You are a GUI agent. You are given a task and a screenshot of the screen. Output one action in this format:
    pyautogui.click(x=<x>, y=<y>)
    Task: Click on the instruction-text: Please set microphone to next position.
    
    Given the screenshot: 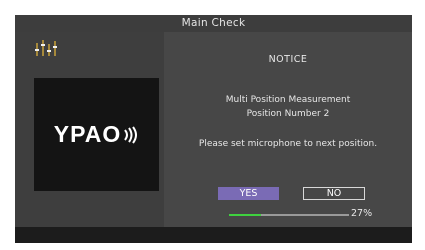 What is the action you would take?
    pyautogui.click(x=288, y=144)
    